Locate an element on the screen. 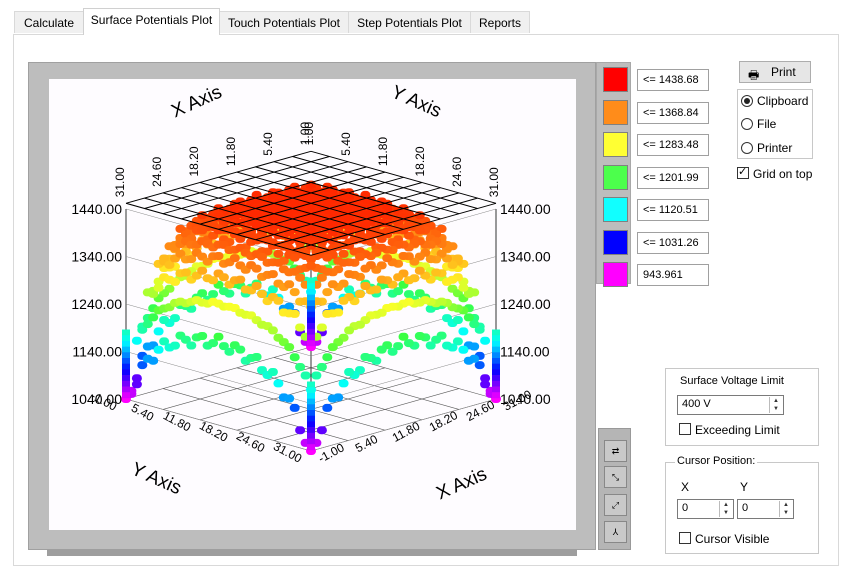 The width and height of the screenshot is (842, 575). axes-icon: ⅄ is located at coordinates (615, 532).